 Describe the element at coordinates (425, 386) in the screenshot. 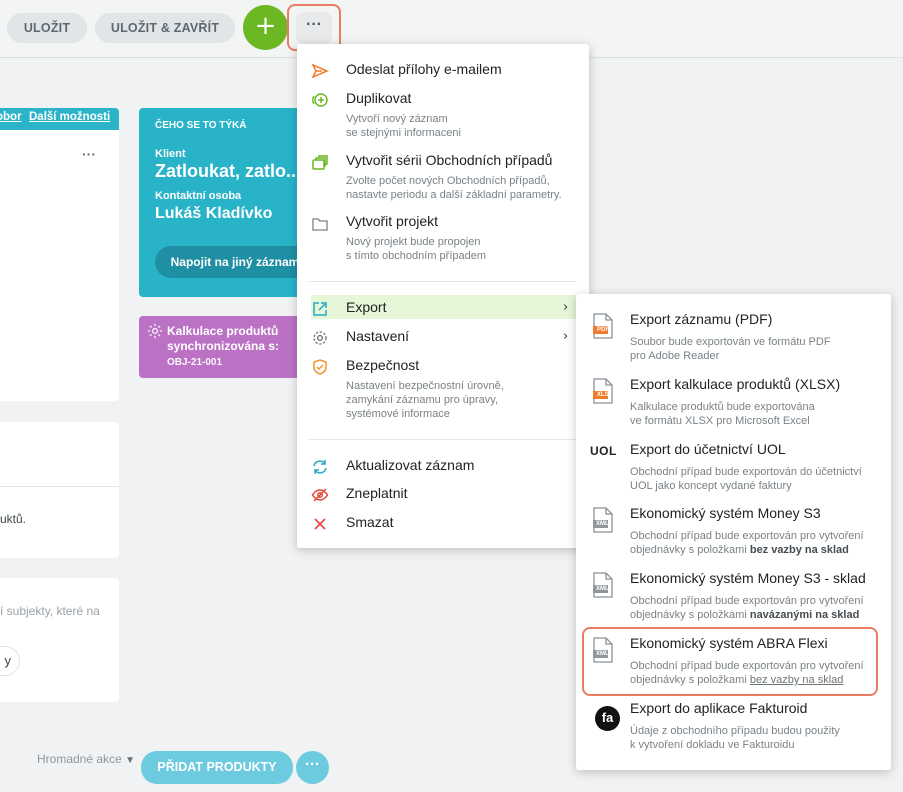

I see `menu-item-desc: Nastavení bezpečnostní úrovně,` at that location.